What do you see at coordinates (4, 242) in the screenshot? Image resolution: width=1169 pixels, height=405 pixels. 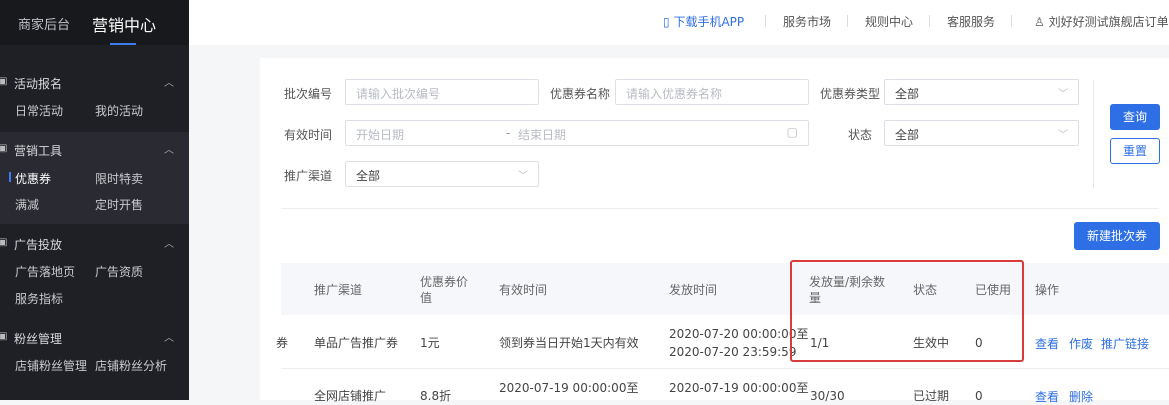 I see `ads-icon: ▣` at bounding box center [4, 242].